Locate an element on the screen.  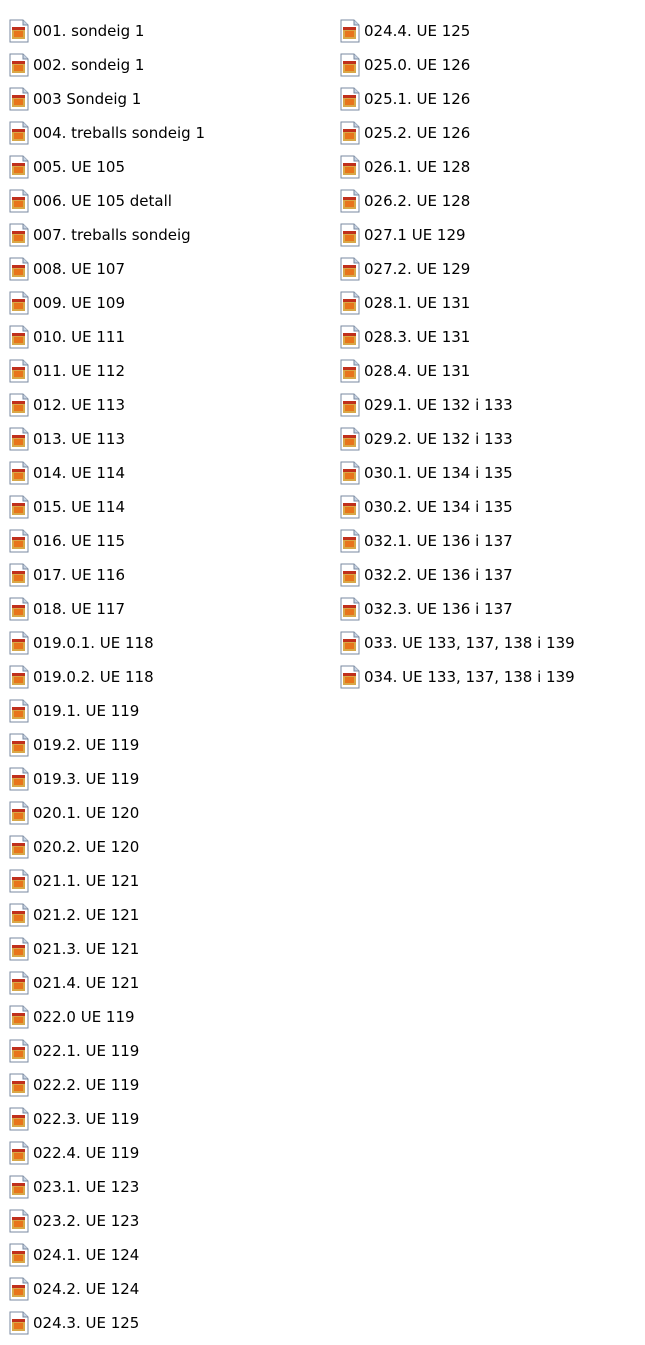
file-item: 025.2. UE 126 is located at coordinates (457, 133).